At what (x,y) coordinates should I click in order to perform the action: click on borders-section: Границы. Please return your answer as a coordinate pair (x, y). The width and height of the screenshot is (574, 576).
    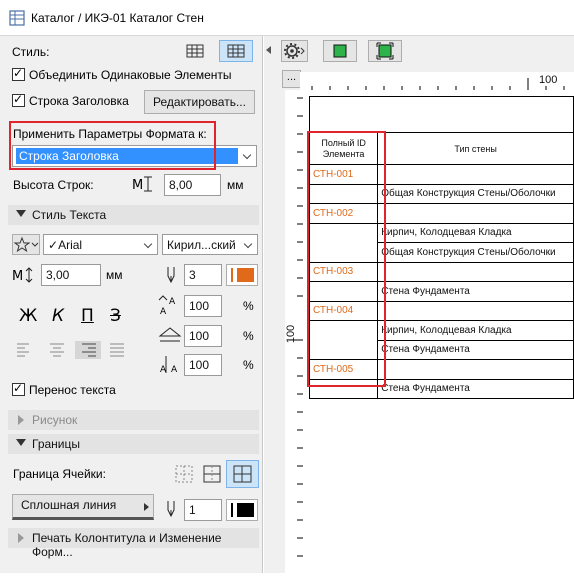
    Looking at the image, I should click on (133, 444).